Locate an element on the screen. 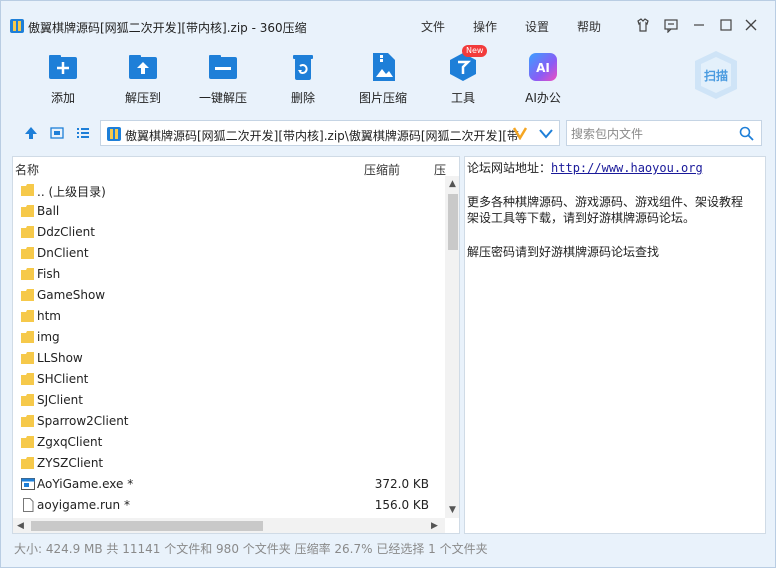 This screenshot has height=568, width=776. menu-file: 文件 is located at coordinates (433, 26).